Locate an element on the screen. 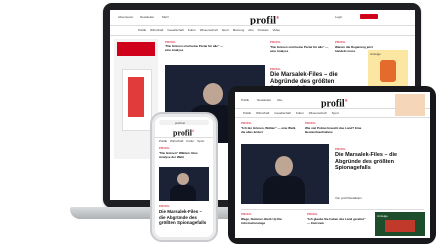  laptop-abo-button is located at coordinates (369, 16).